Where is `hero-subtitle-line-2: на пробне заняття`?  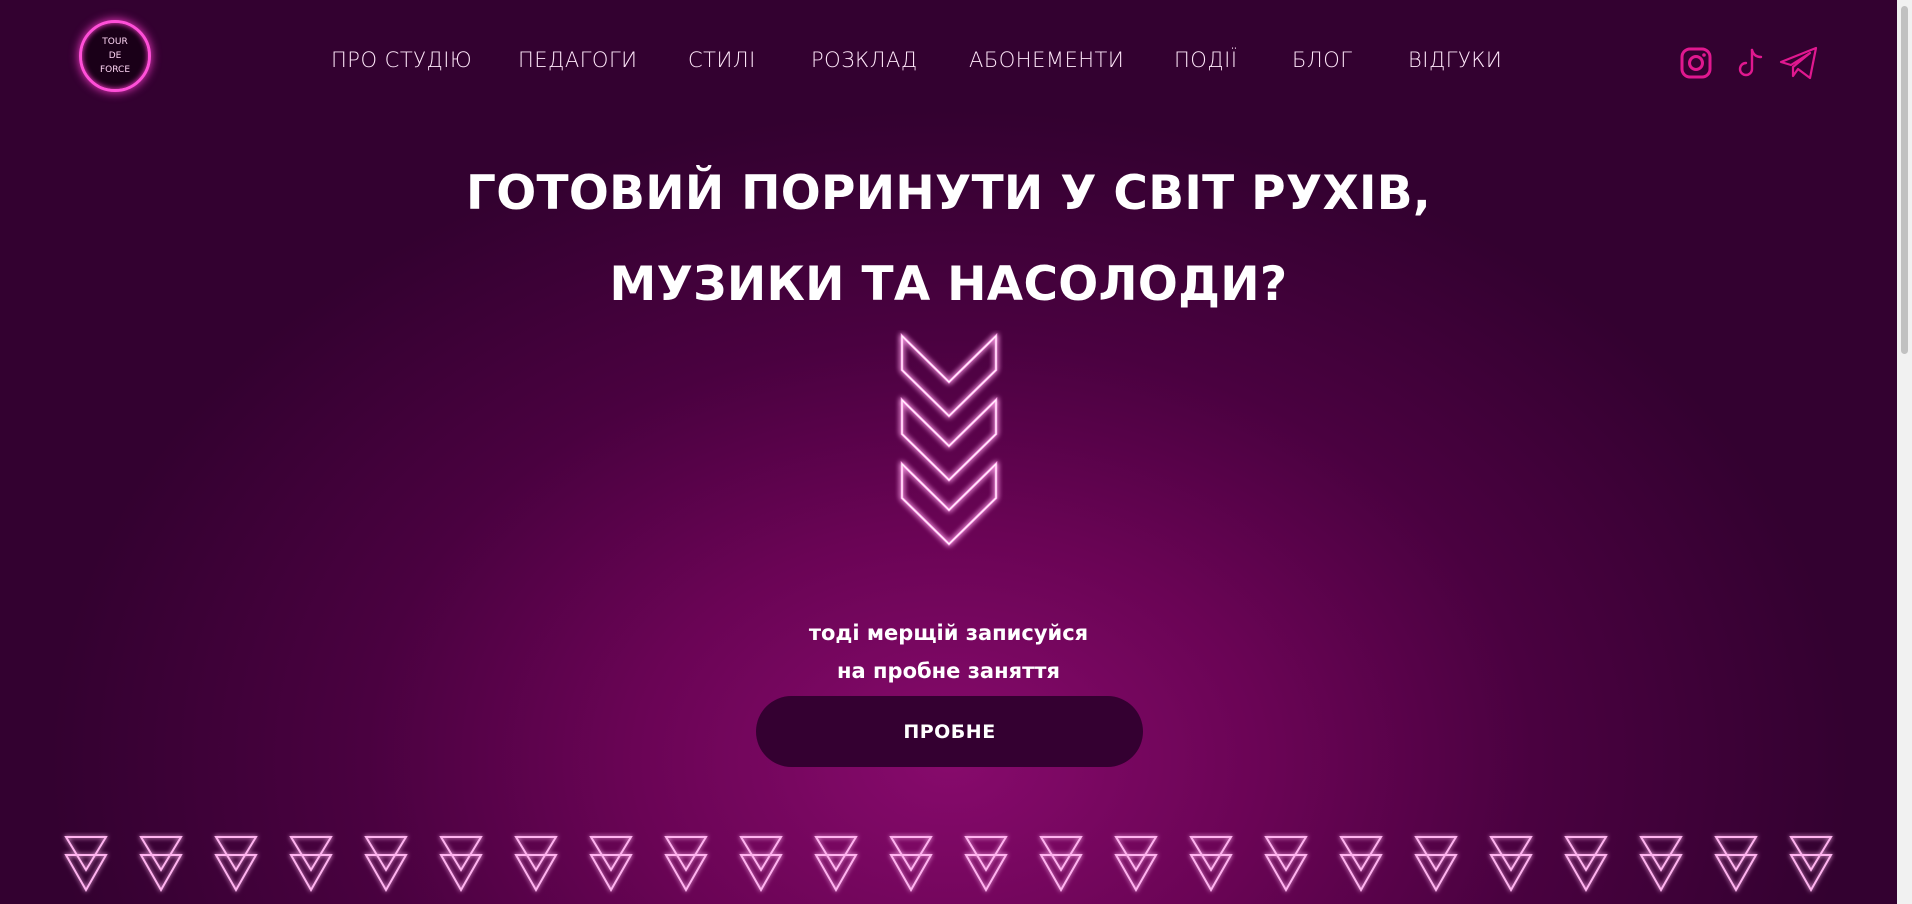
hero-subtitle-line-2: на пробне заняття is located at coordinates (948, 671).